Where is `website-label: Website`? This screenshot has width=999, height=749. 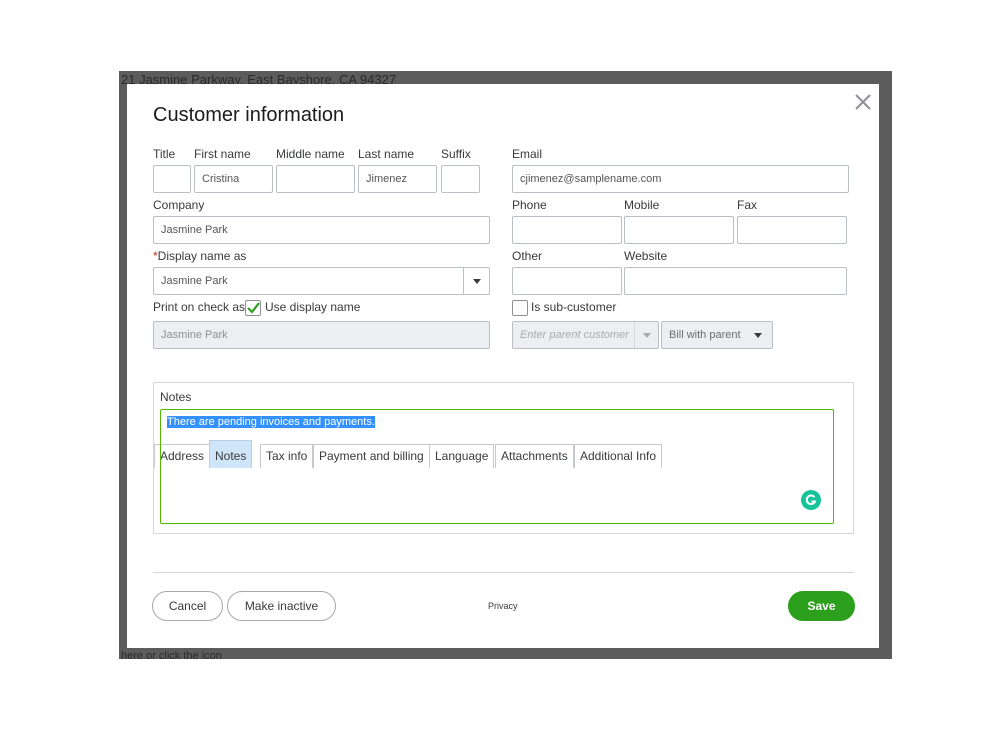 website-label: Website is located at coordinates (646, 256).